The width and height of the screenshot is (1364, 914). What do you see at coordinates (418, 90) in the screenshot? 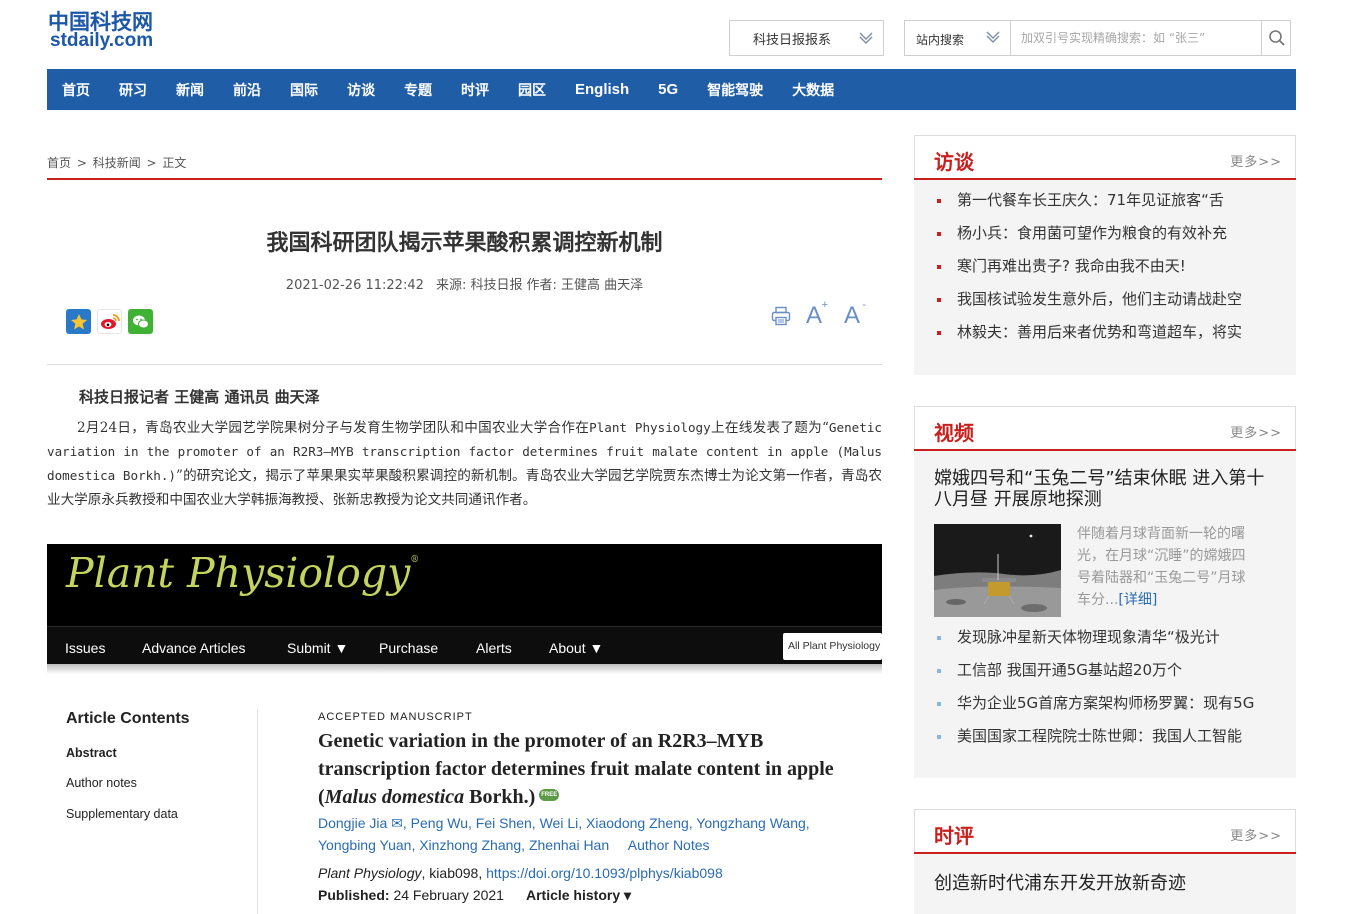
I see `nav-topics: 专题` at bounding box center [418, 90].